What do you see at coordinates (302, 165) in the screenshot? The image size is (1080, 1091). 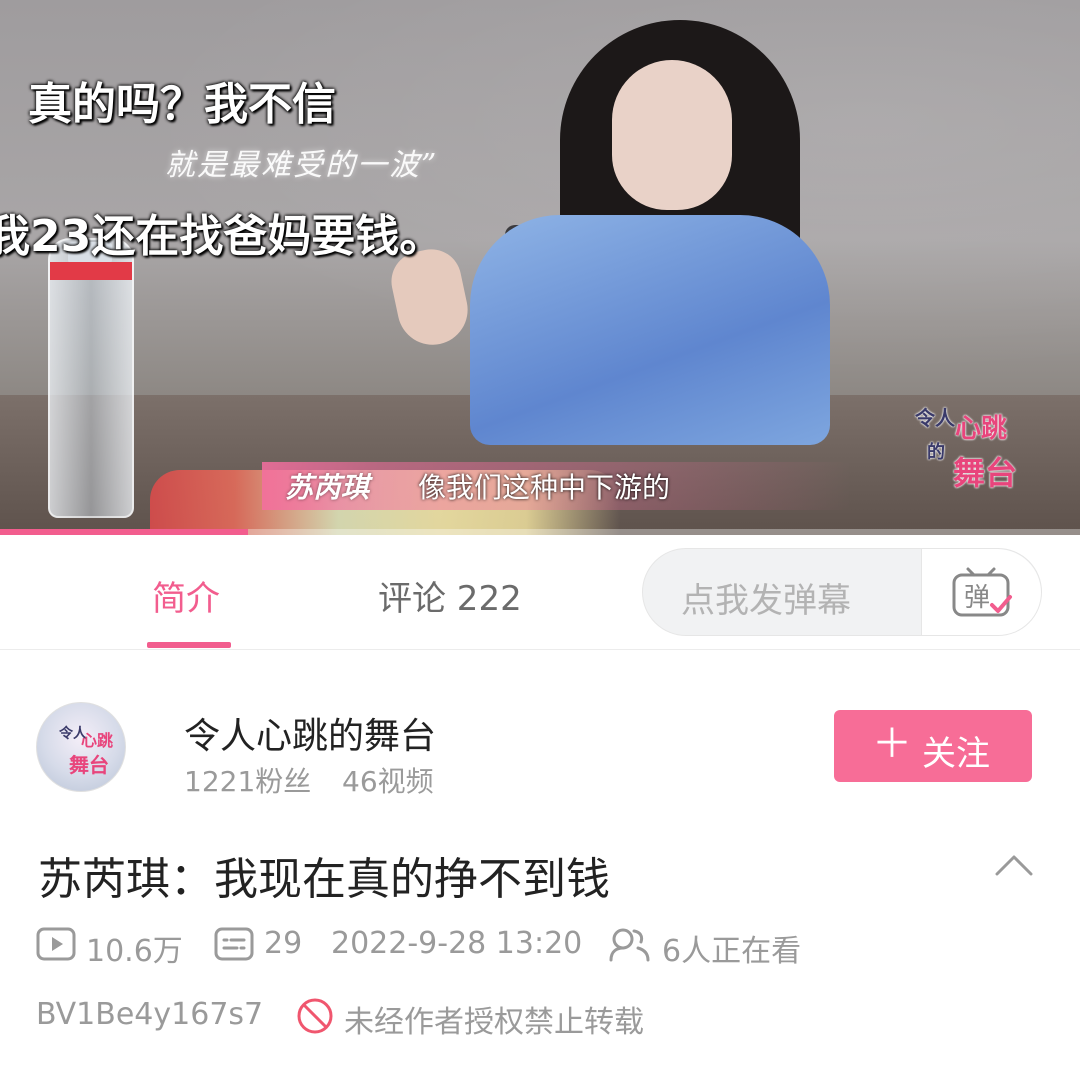 I see `video-script-overlay: 就是最难受的一波”` at bounding box center [302, 165].